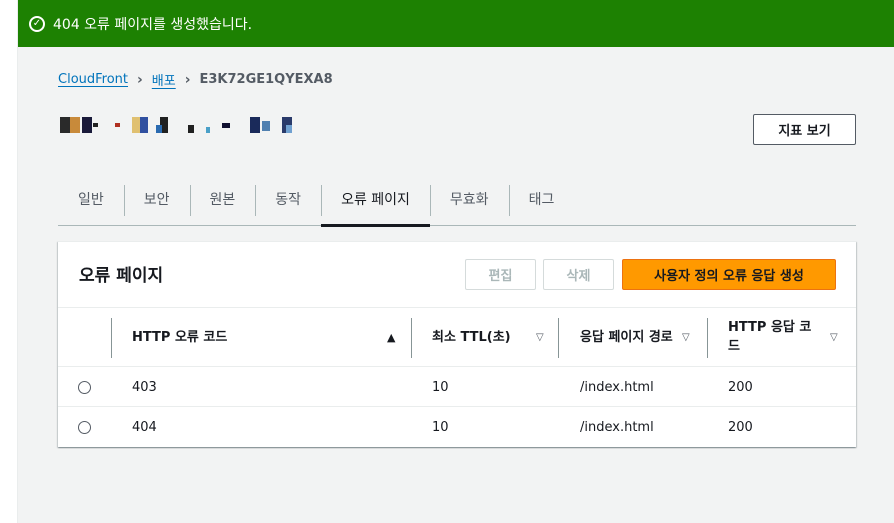 The width and height of the screenshot is (894, 523). I want to click on success-flash-banner: ✓ 404 오류 페이지를 생성했습니다., so click(456, 23).